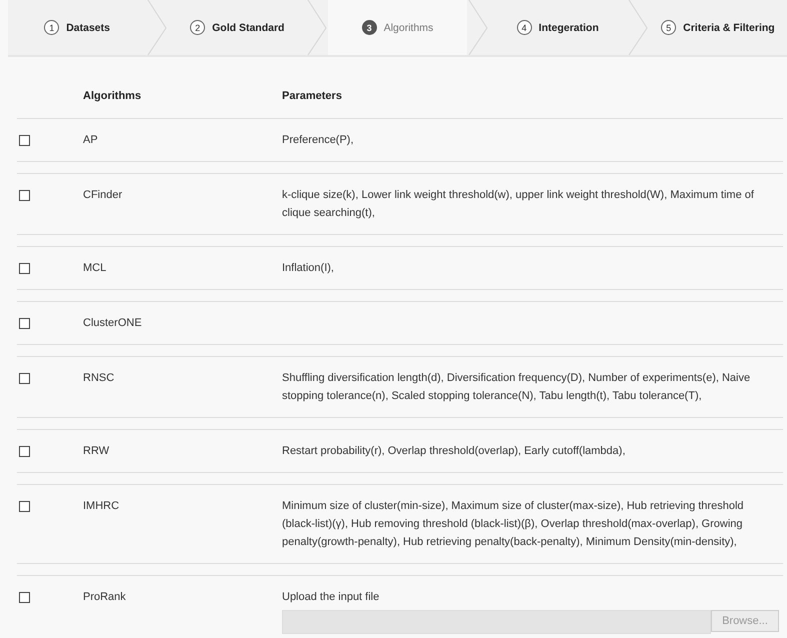  What do you see at coordinates (98, 378) in the screenshot?
I see `algorithm-name: RNSC` at bounding box center [98, 378].